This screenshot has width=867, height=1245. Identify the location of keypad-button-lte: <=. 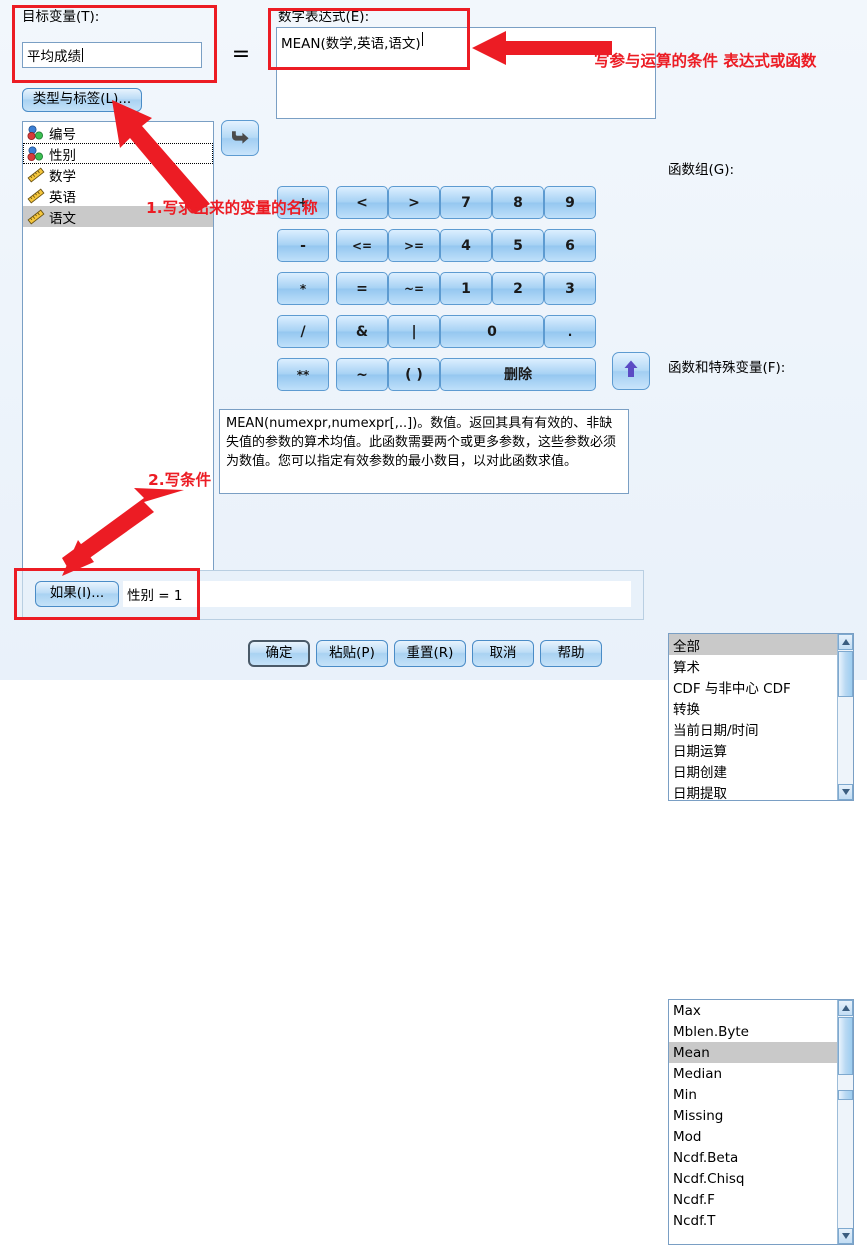
(362, 245).